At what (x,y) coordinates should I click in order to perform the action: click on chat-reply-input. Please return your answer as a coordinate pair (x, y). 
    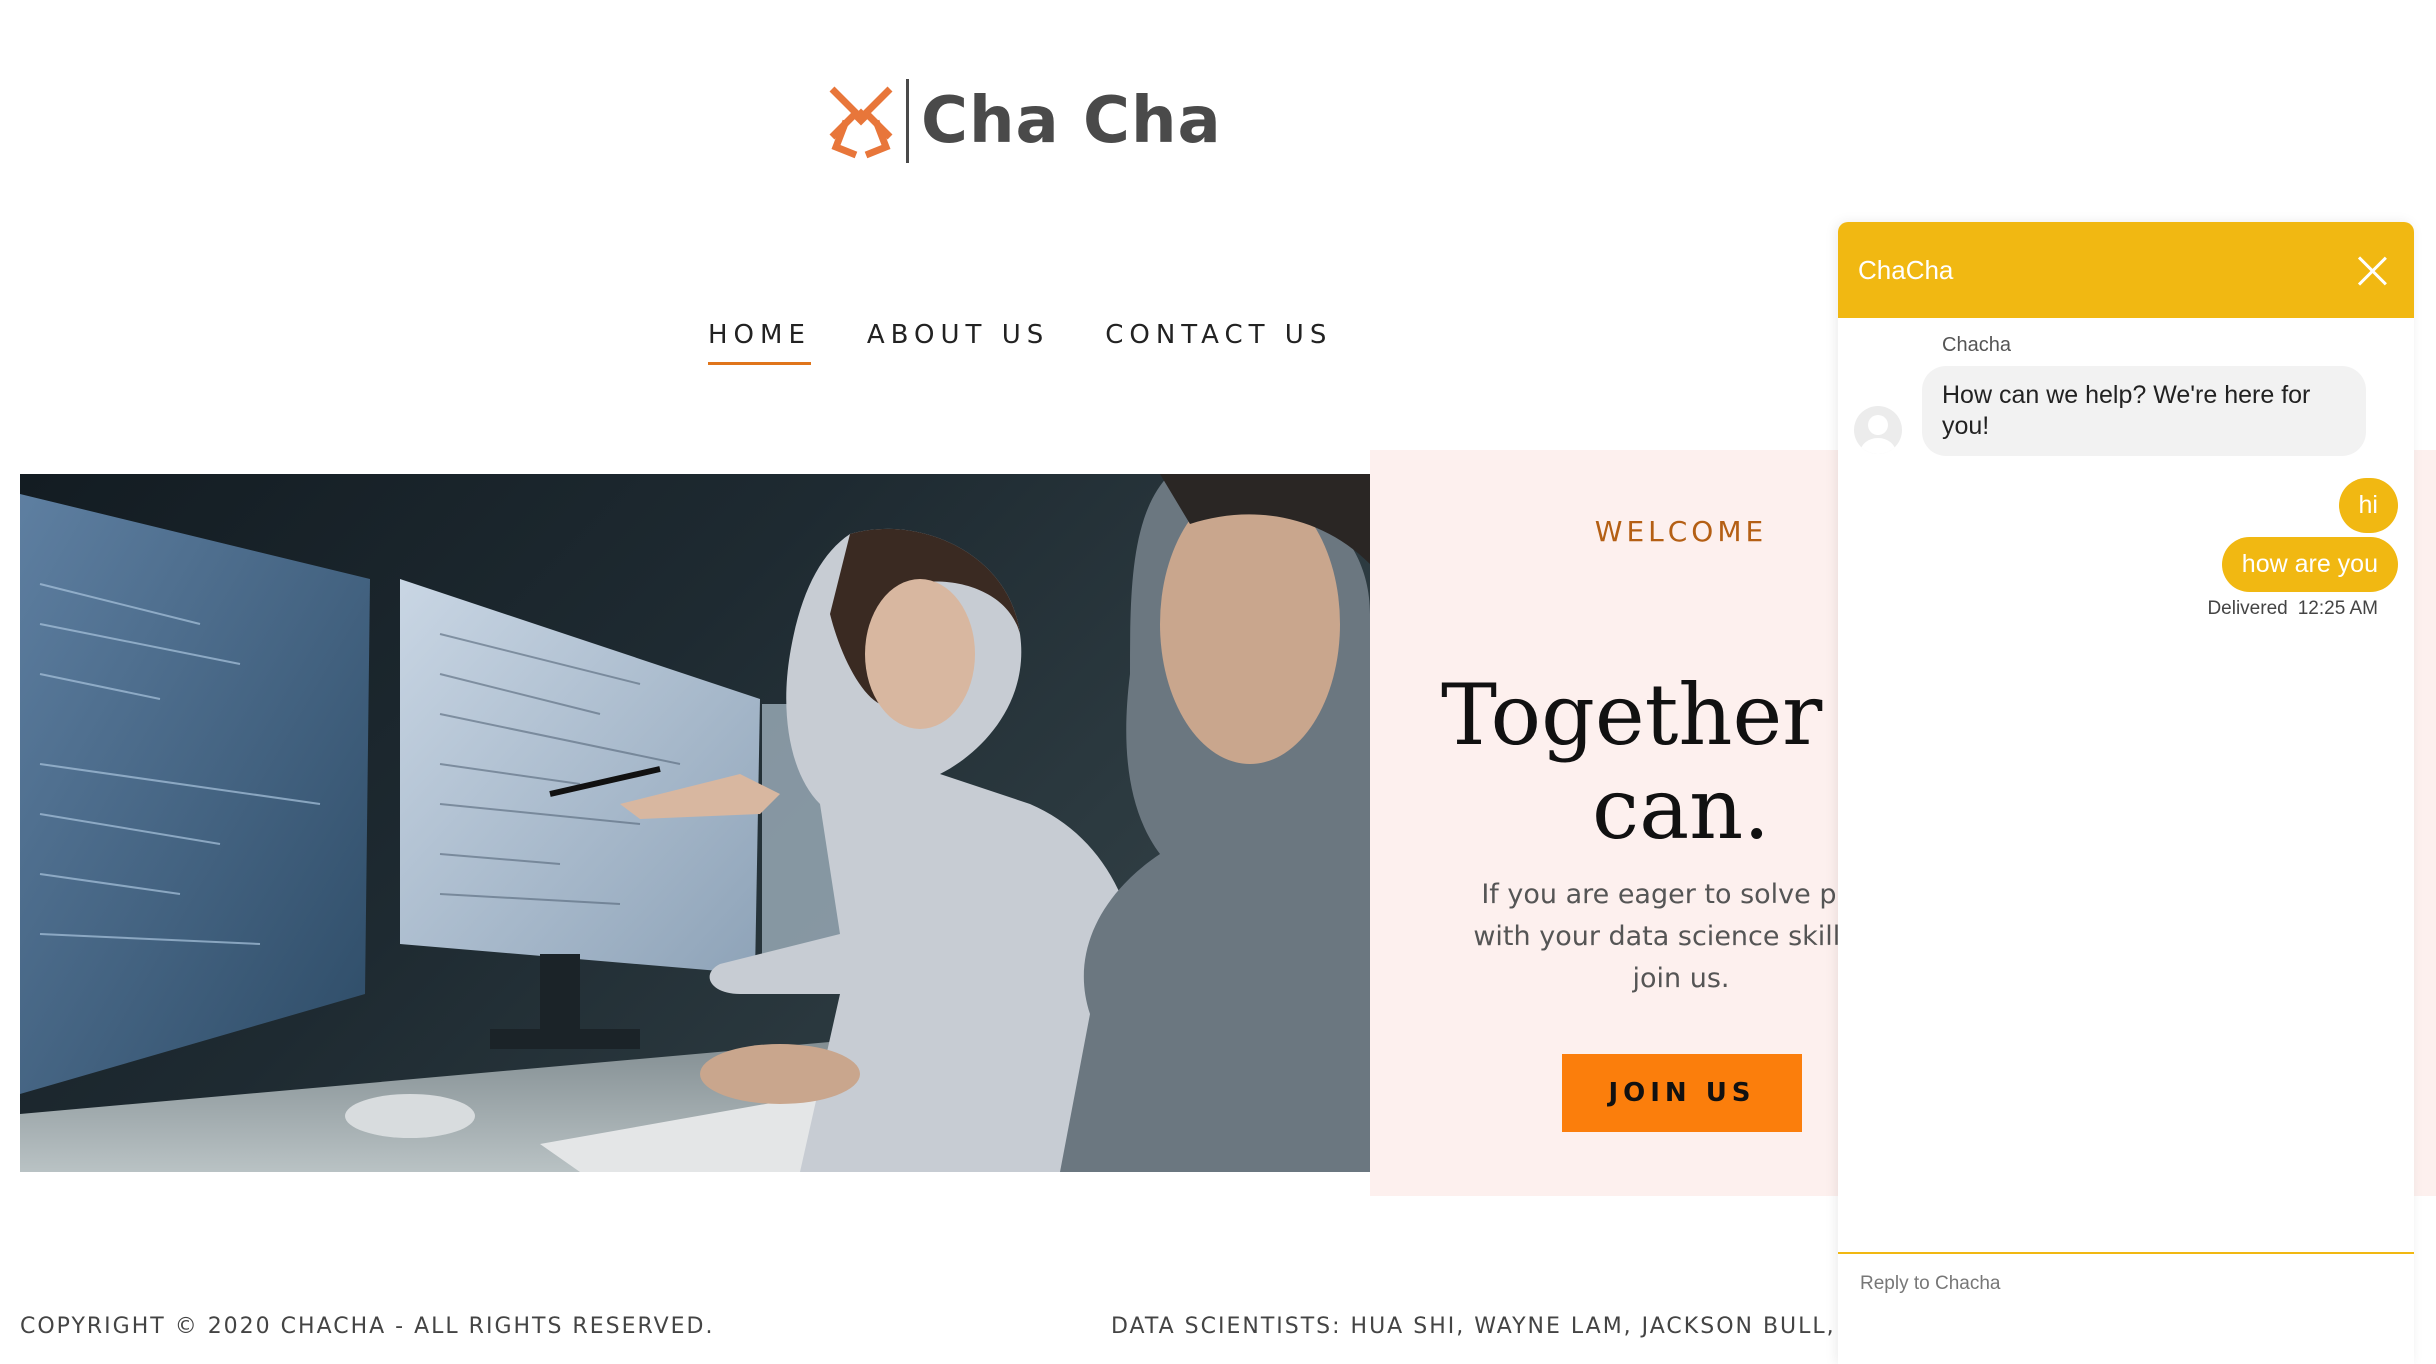
    Looking at the image, I should click on (2130, 1284).